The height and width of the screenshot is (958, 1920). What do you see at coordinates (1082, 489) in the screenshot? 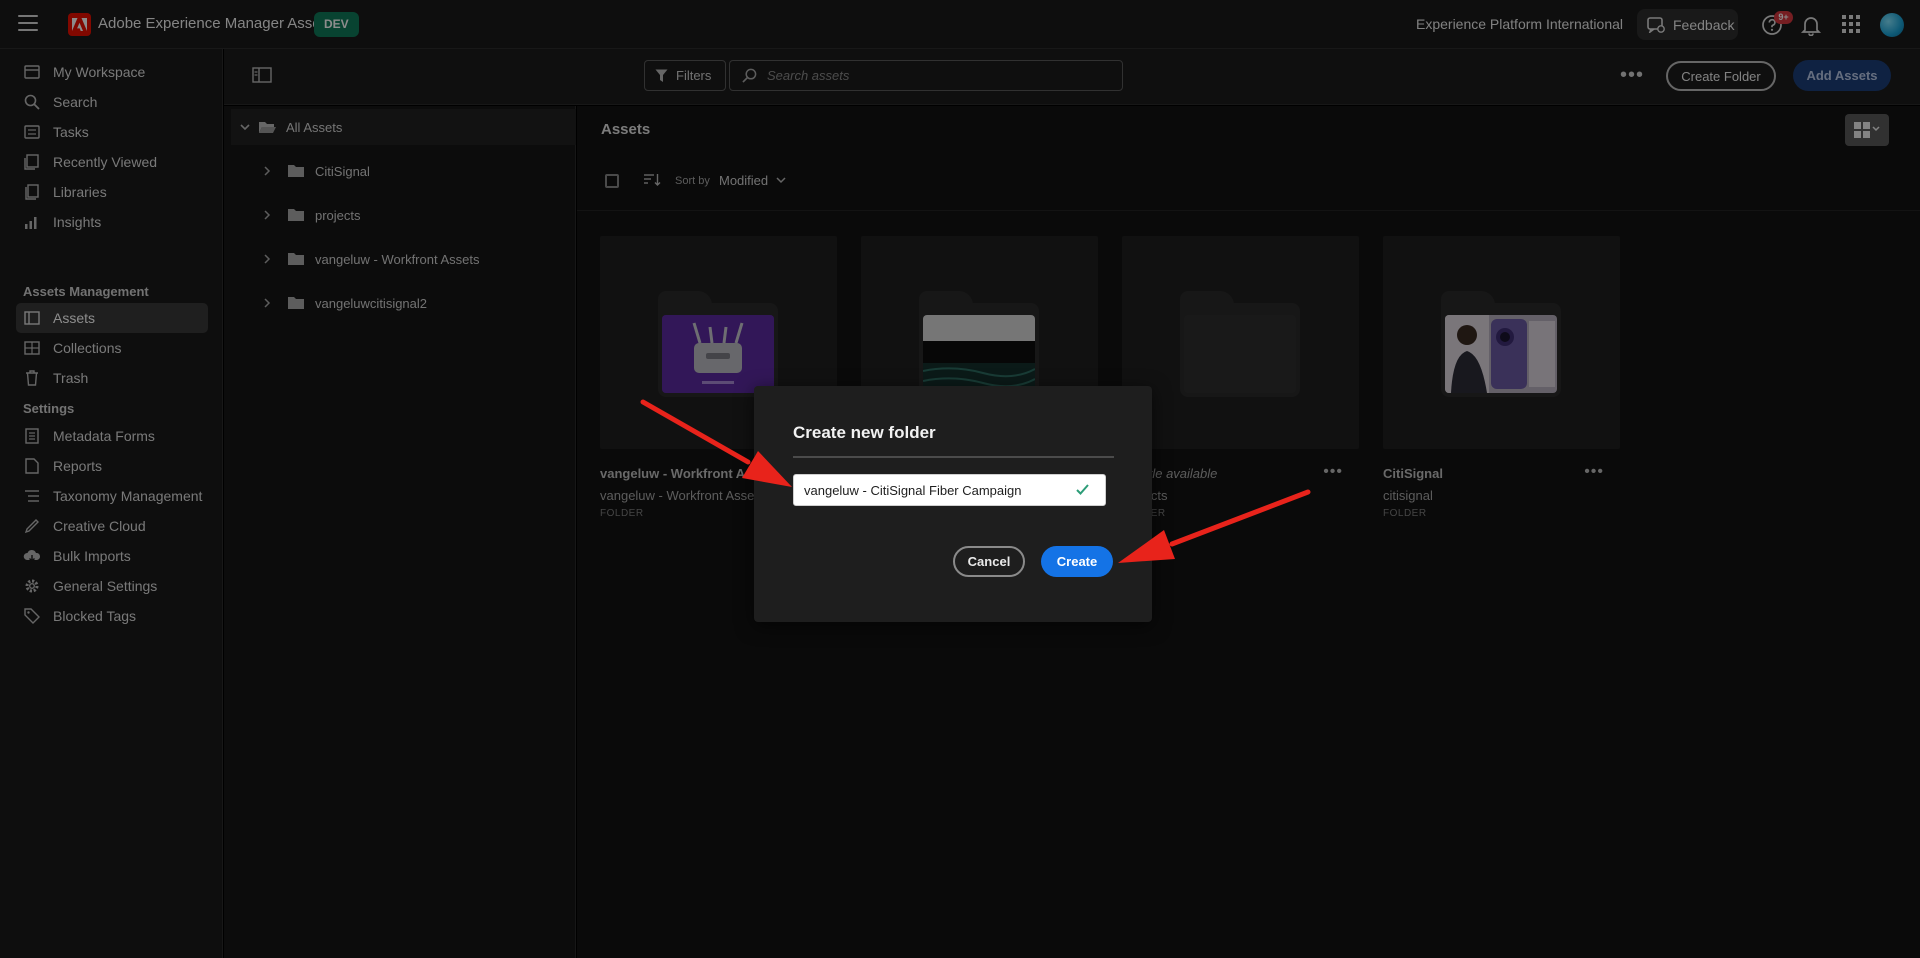
I see `checkmark-icon` at bounding box center [1082, 489].